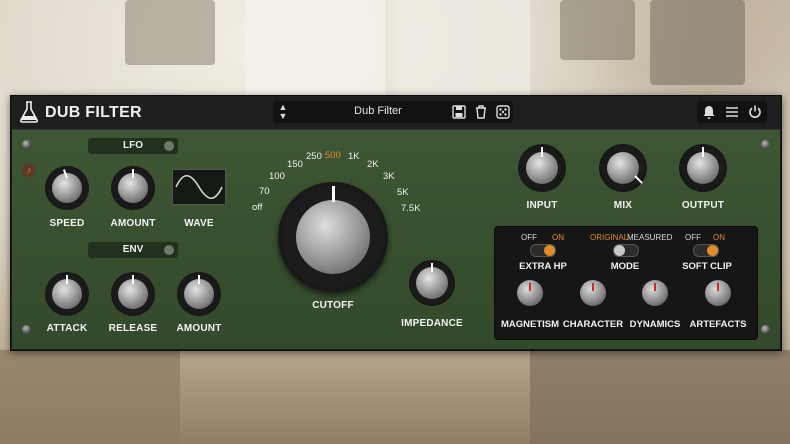 The image size is (790, 444). I want to click on plugin-header: DUB FILTER ▲ ▼ Dub Filter, so click(396, 113).